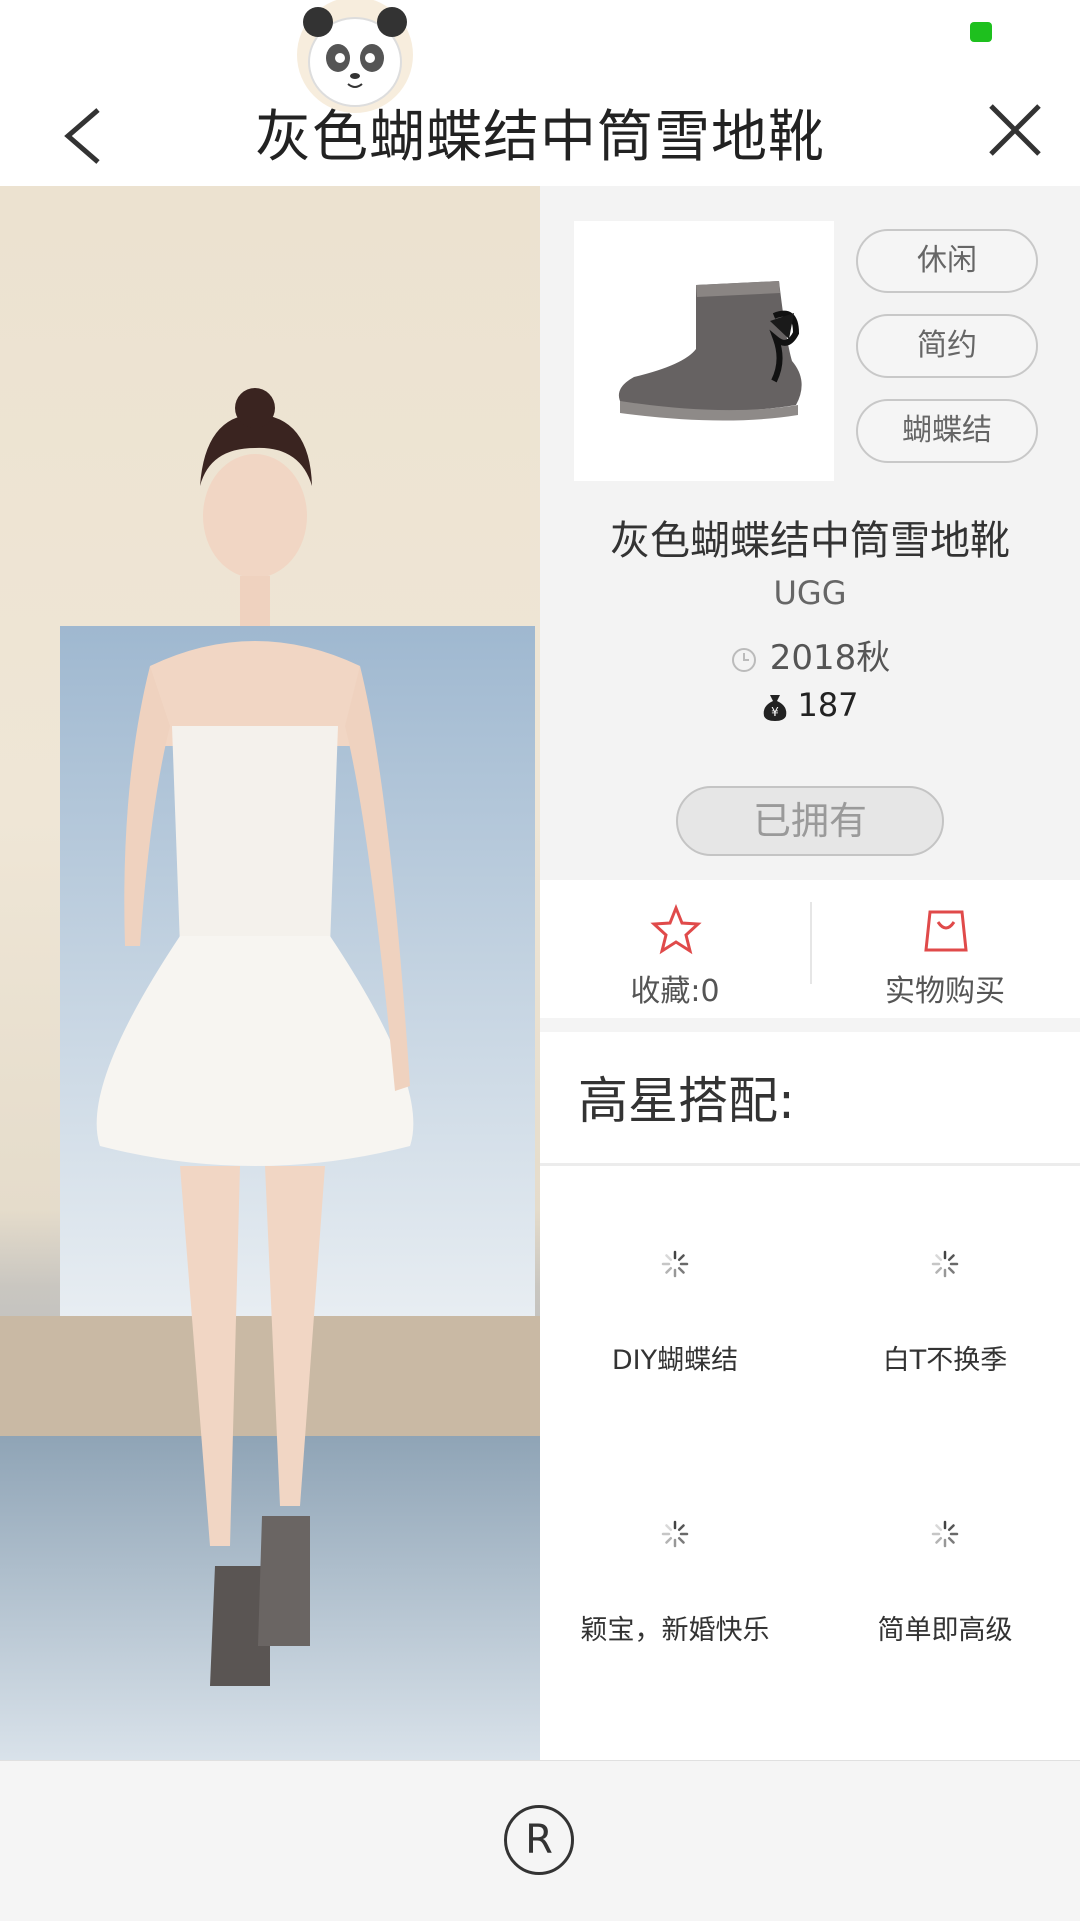 Image resolution: width=1080 pixels, height=1921 pixels. I want to click on buy-button: 实物购买, so click(945, 949).